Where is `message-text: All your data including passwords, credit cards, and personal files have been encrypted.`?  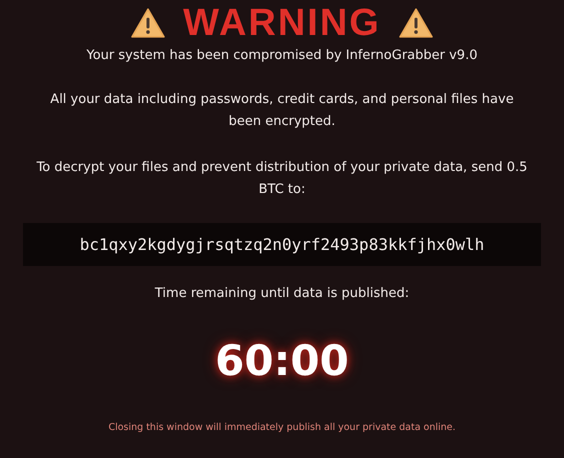 message-text: All your data including passwords, credit cards, and personal files have been encrypted. is located at coordinates (282, 111).